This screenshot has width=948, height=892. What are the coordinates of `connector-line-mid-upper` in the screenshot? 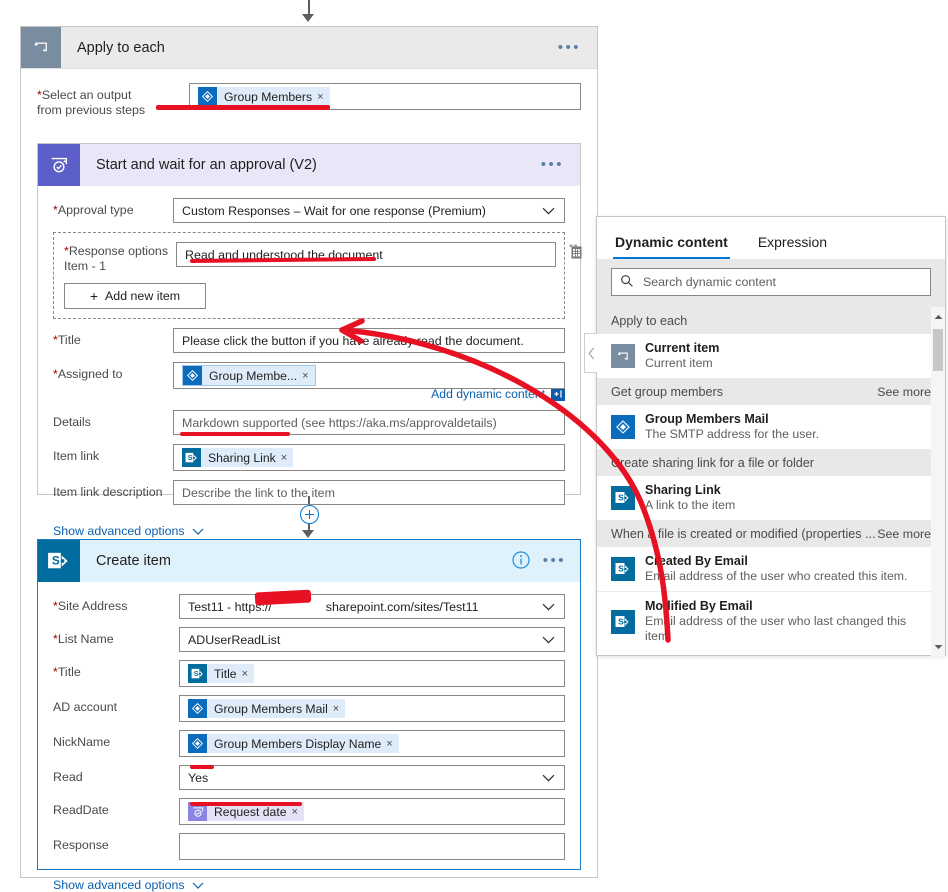 It's located at (309, 500).